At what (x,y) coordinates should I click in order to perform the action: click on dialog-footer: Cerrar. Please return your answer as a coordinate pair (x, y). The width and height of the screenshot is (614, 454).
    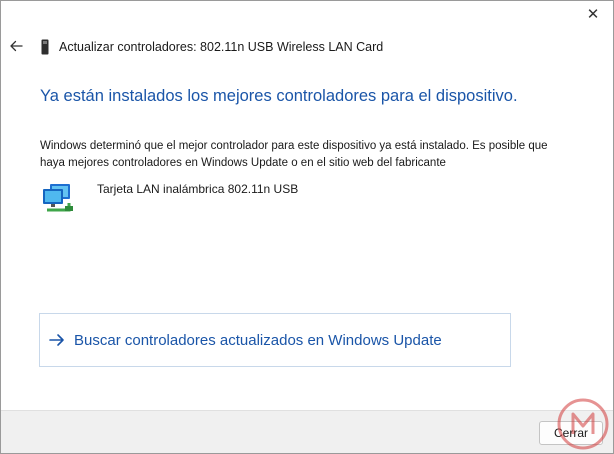
    Looking at the image, I should click on (307, 431).